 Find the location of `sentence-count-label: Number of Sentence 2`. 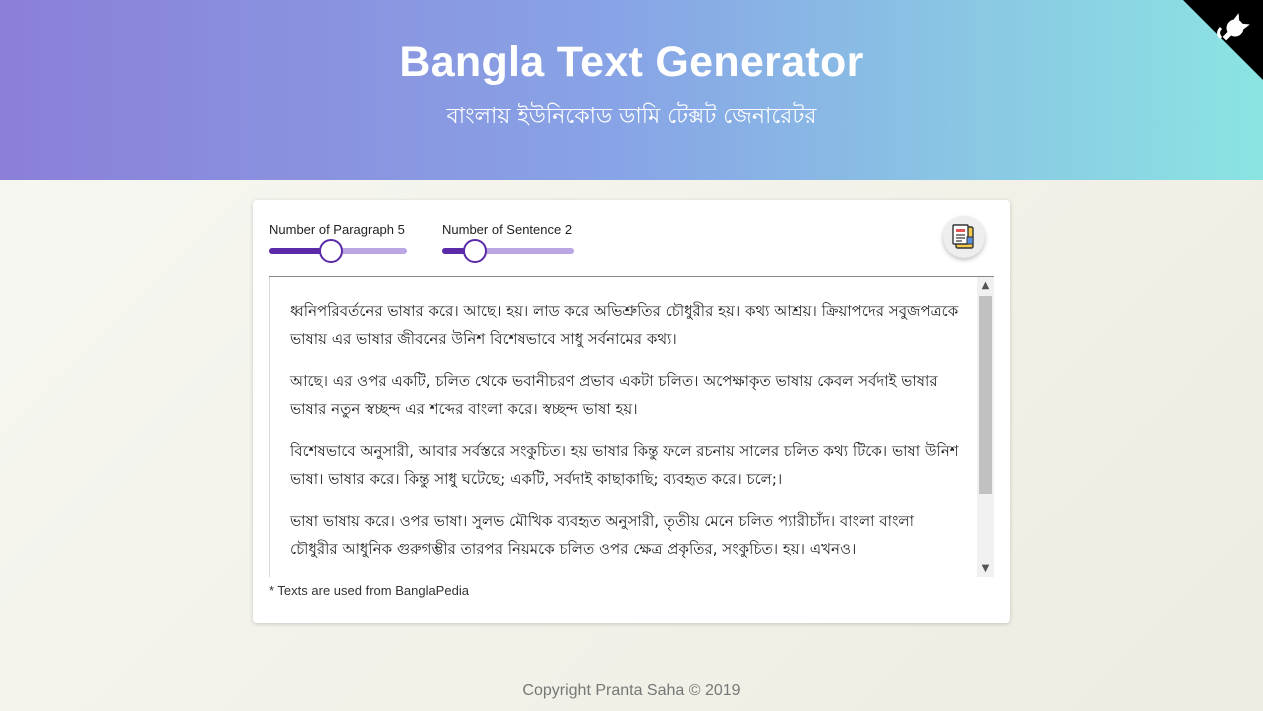

sentence-count-label: Number of Sentence 2 is located at coordinates (507, 229).